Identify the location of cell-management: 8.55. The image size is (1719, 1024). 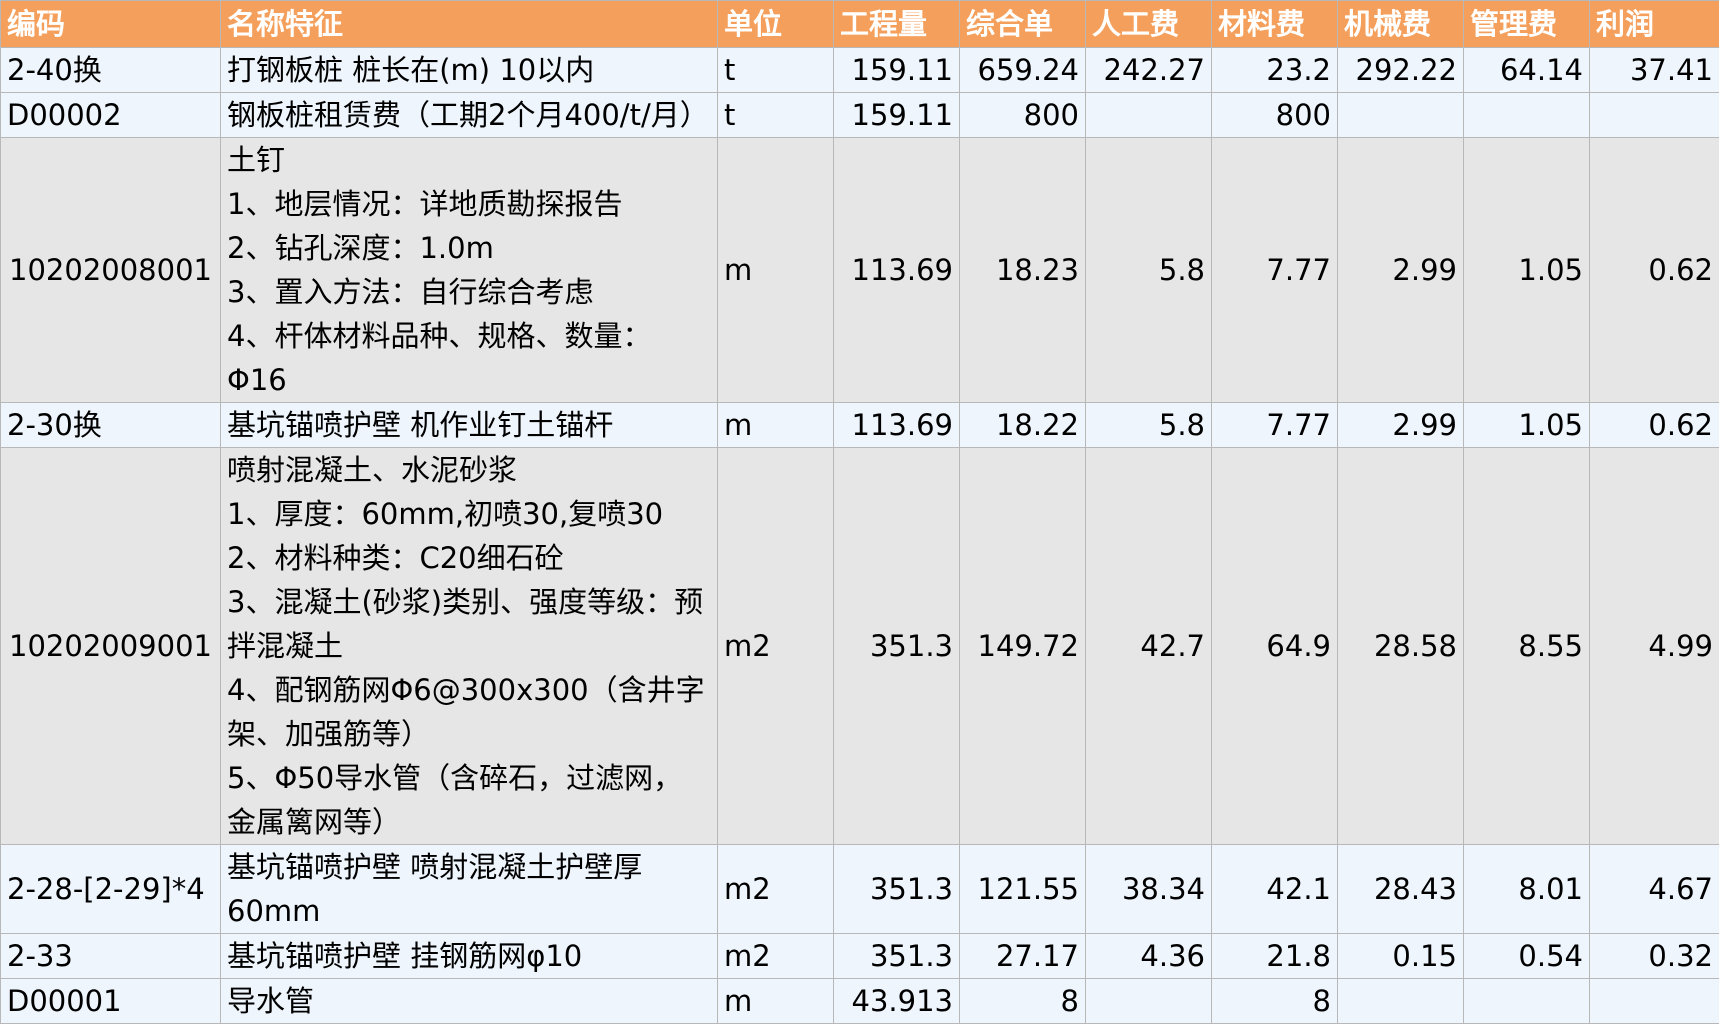
(1527, 646).